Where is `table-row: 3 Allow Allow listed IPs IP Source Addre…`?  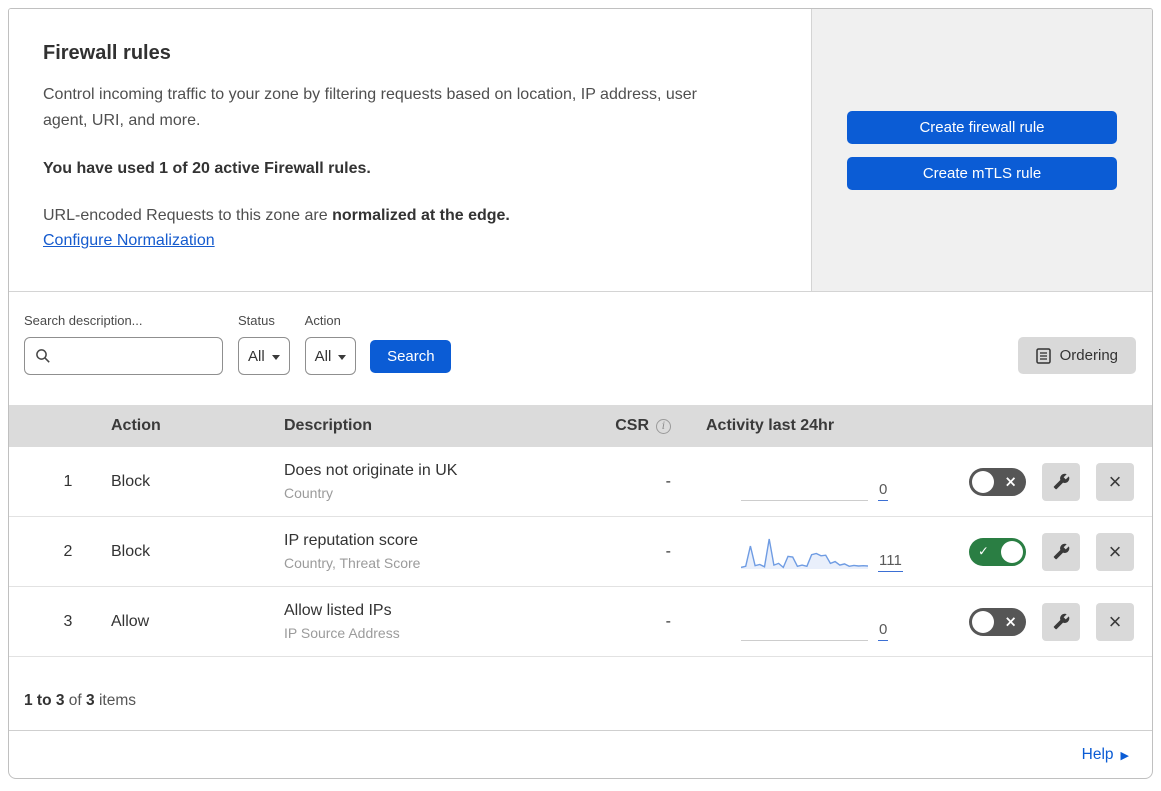
table-row: 3 Allow Allow listed IPs IP Source Addre… is located at coordinates (580, 622).